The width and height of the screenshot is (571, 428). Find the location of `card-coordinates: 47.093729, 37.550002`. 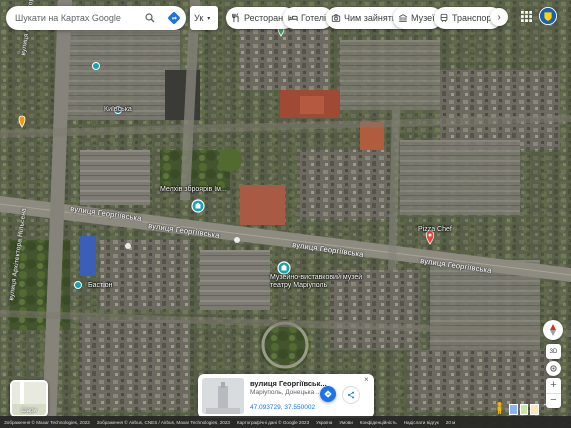

card-coordinates: 47.093729, 37.550002 is located at coordinates (282, 407).